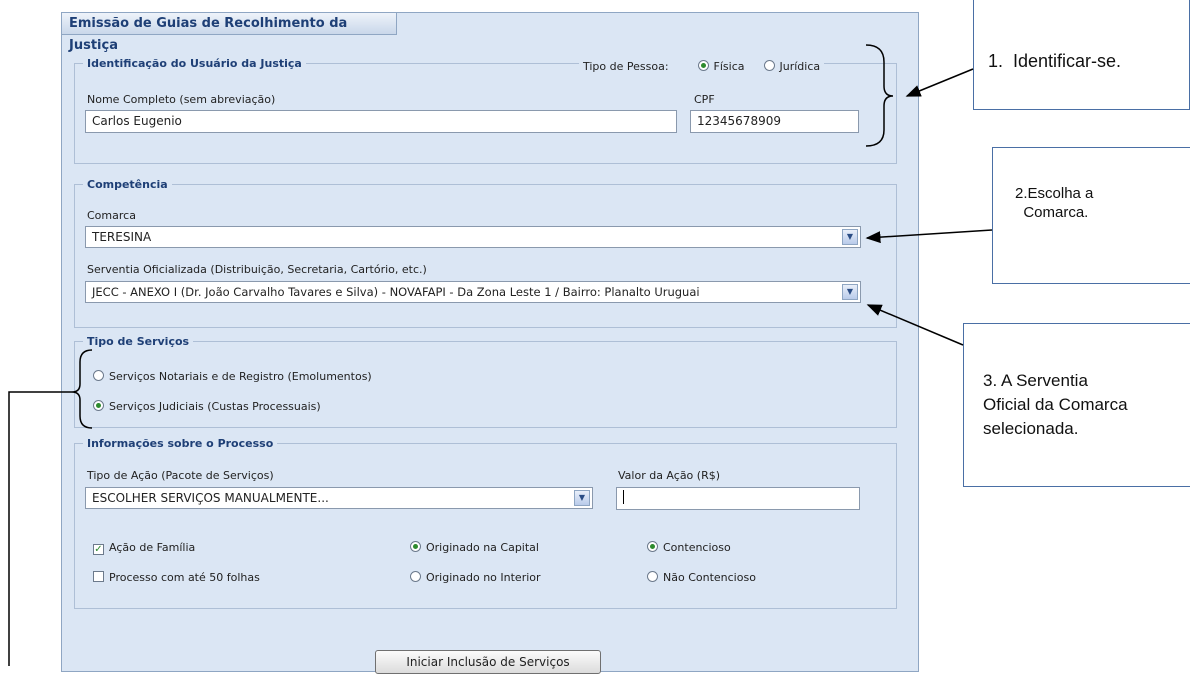  What do you see at coordinates (40, 528) in the screenshot?
I see `connector-line-servicos` at bounding box center [40, 528].